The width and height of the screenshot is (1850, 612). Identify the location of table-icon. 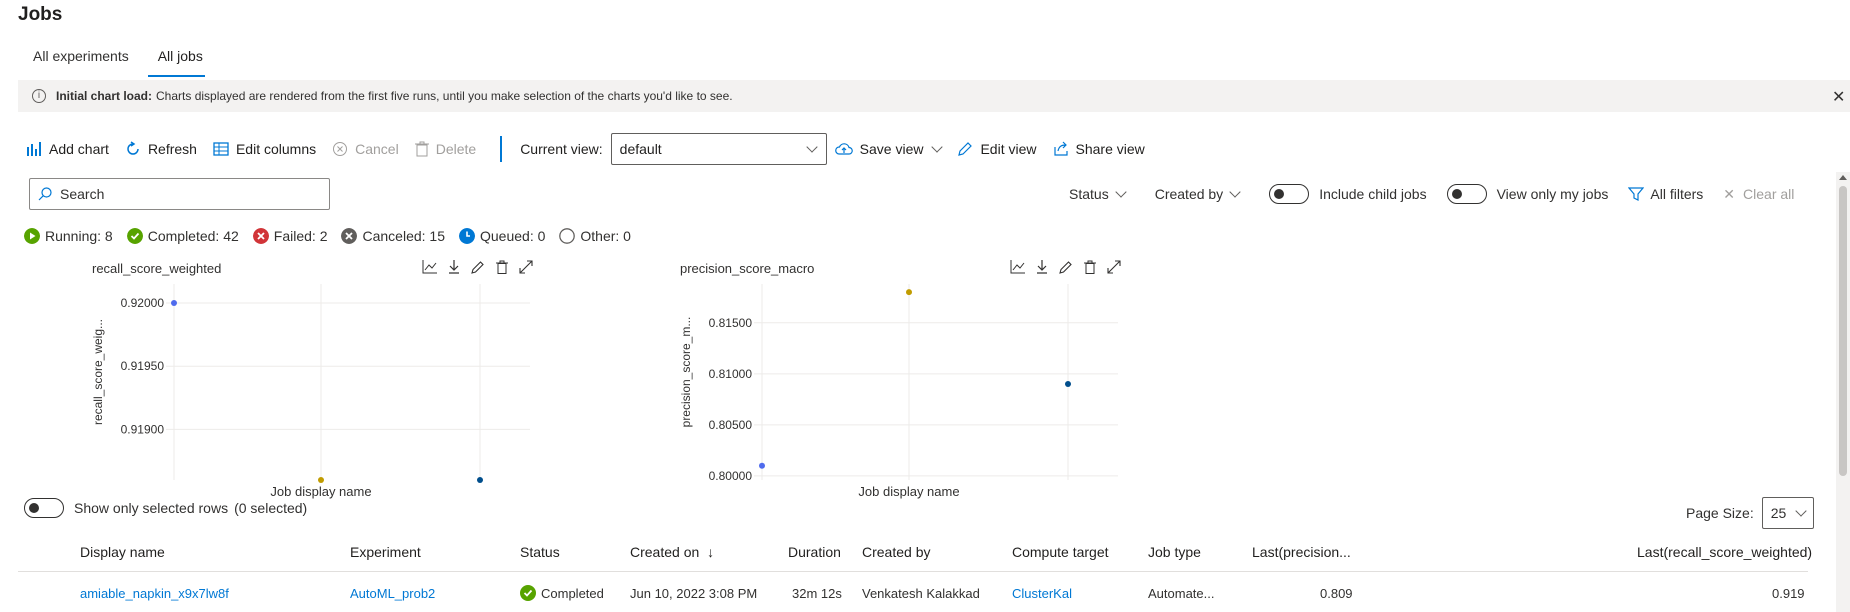
(221, 149).